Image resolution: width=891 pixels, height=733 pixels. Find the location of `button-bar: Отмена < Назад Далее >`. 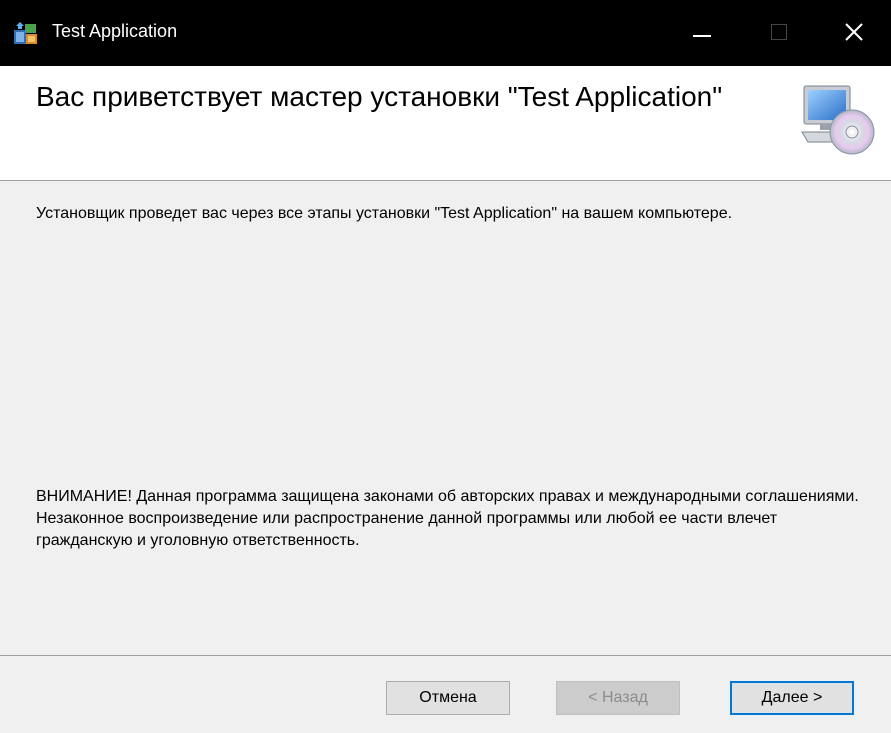

button-bar: Отмена < Назад Далее > is located at coordinates (445, 694).